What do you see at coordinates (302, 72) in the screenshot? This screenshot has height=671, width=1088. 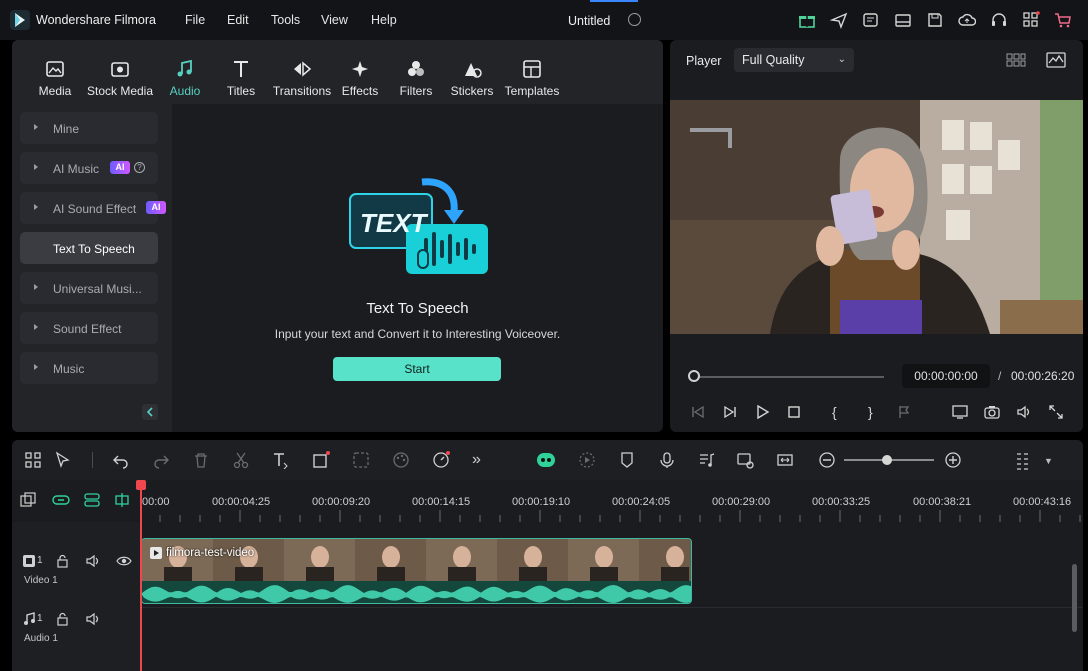 I see `tab-transitions: Transitions` at bounding box center [302, 72].